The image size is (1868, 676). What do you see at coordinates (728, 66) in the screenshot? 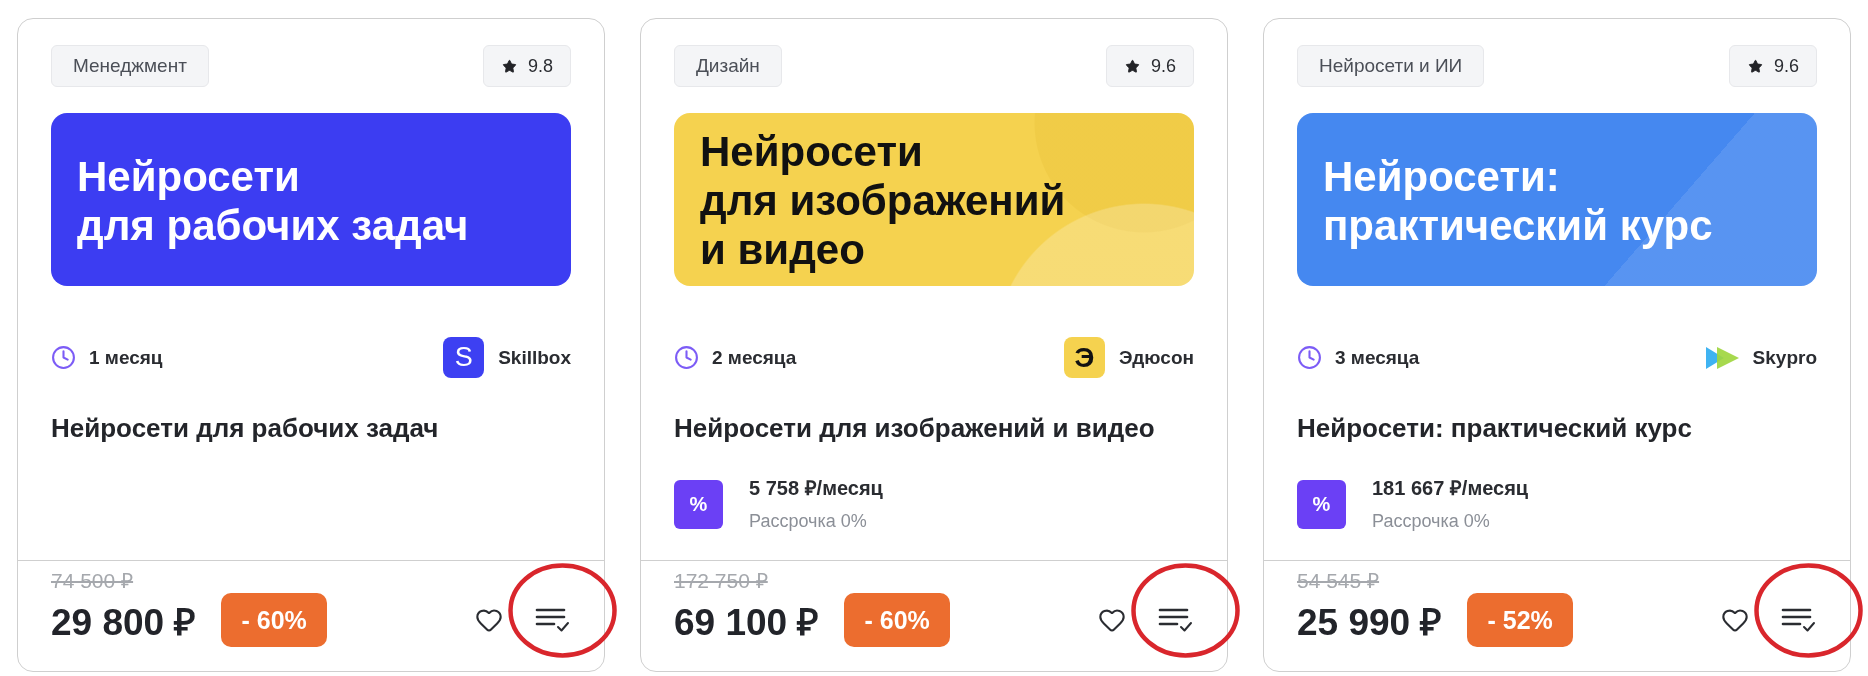
I see `category-tag: Дизайн` at bounding box center [728, 66].